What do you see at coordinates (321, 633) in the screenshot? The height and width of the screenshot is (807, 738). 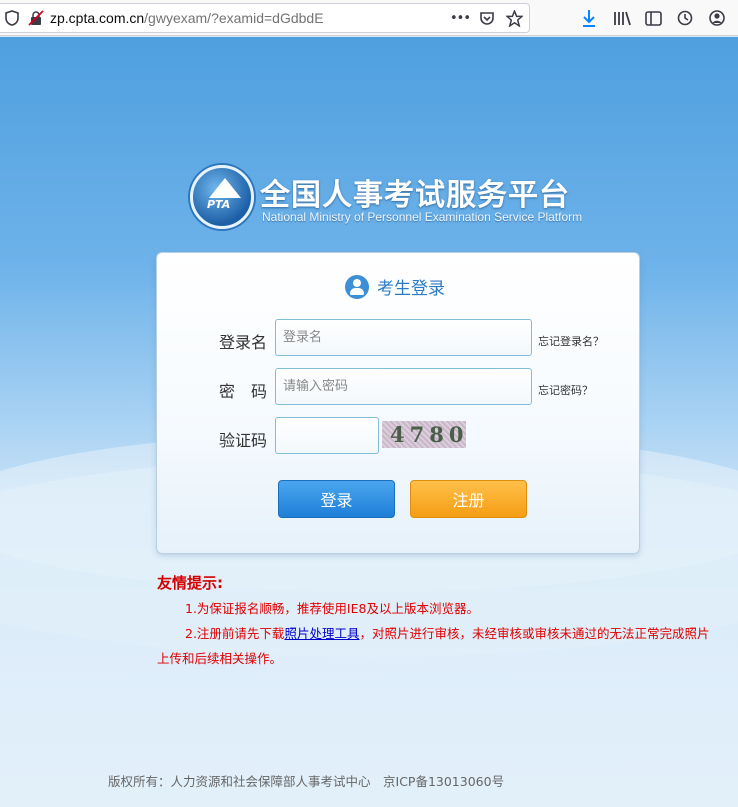 I see `photo-tool-link: 照片处理工具` at bounding box center [321, 633].